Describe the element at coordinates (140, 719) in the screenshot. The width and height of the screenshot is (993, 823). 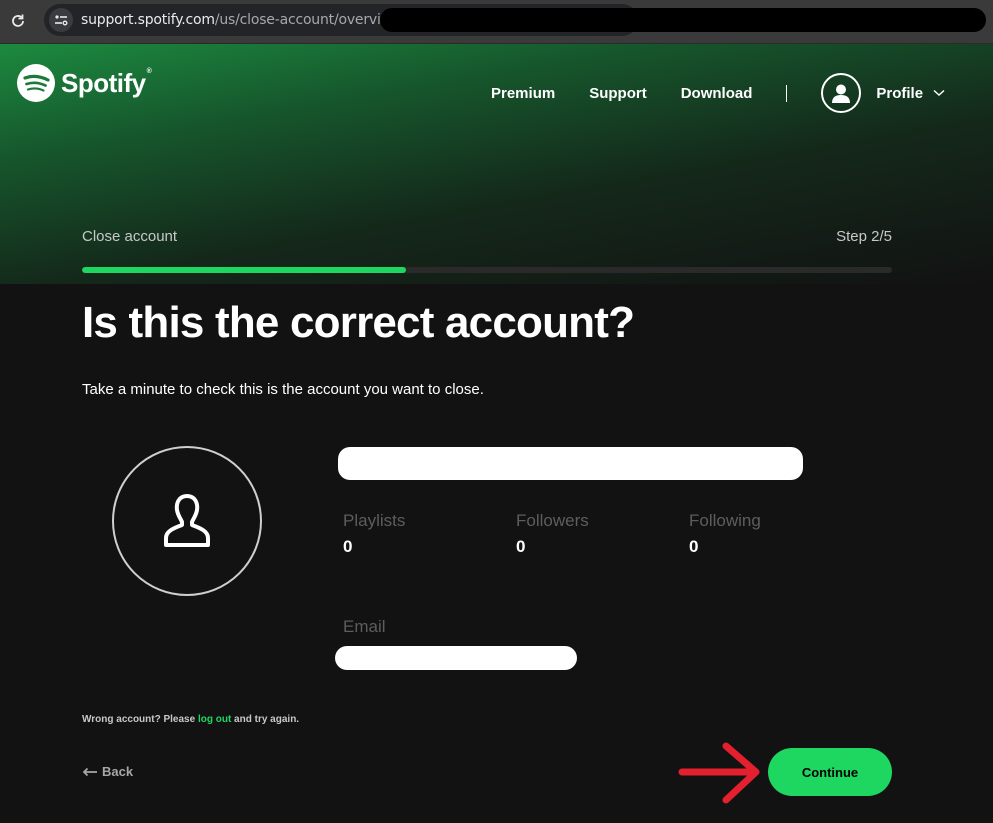
I see `wrong-account-prefix: Wrong account? Please` at that location.